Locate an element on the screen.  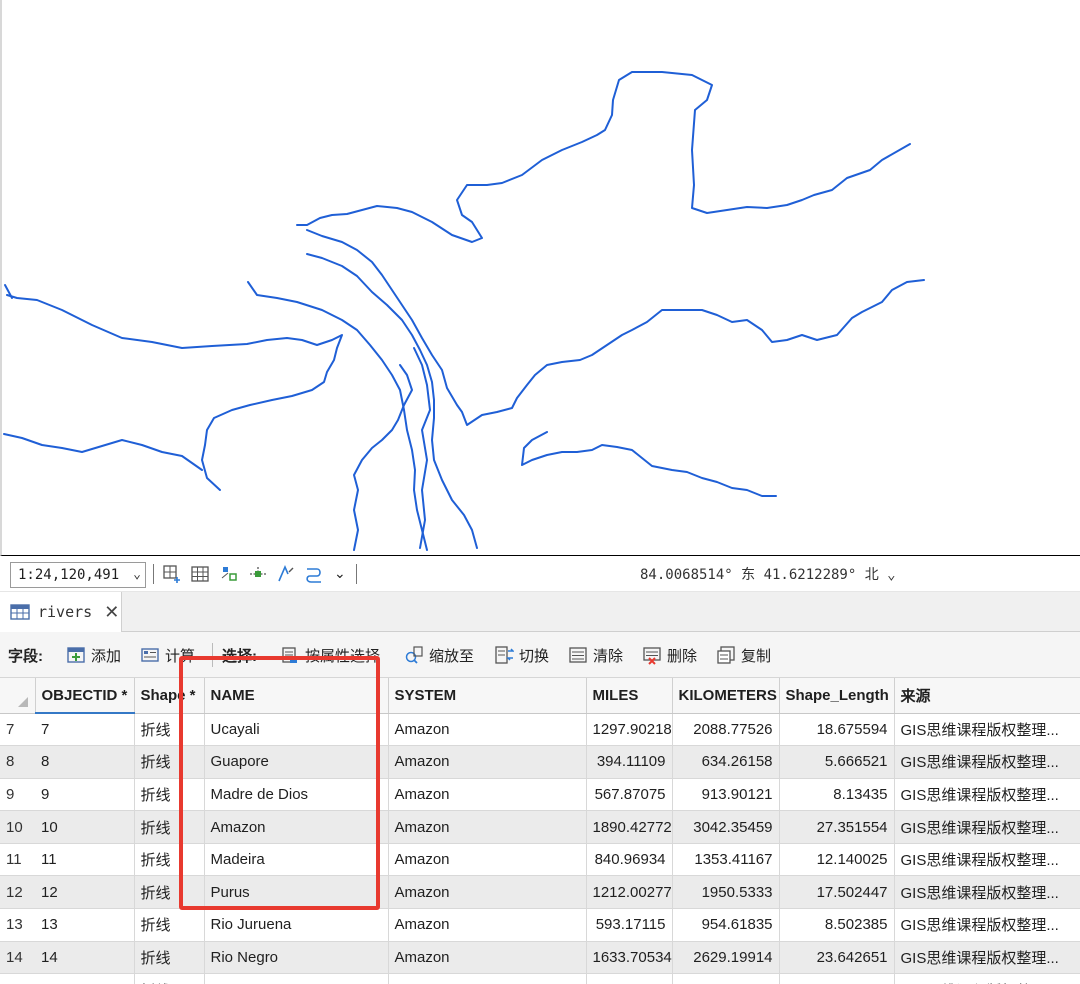
column-header-miles: MILES is located at coordinates (629, 696).